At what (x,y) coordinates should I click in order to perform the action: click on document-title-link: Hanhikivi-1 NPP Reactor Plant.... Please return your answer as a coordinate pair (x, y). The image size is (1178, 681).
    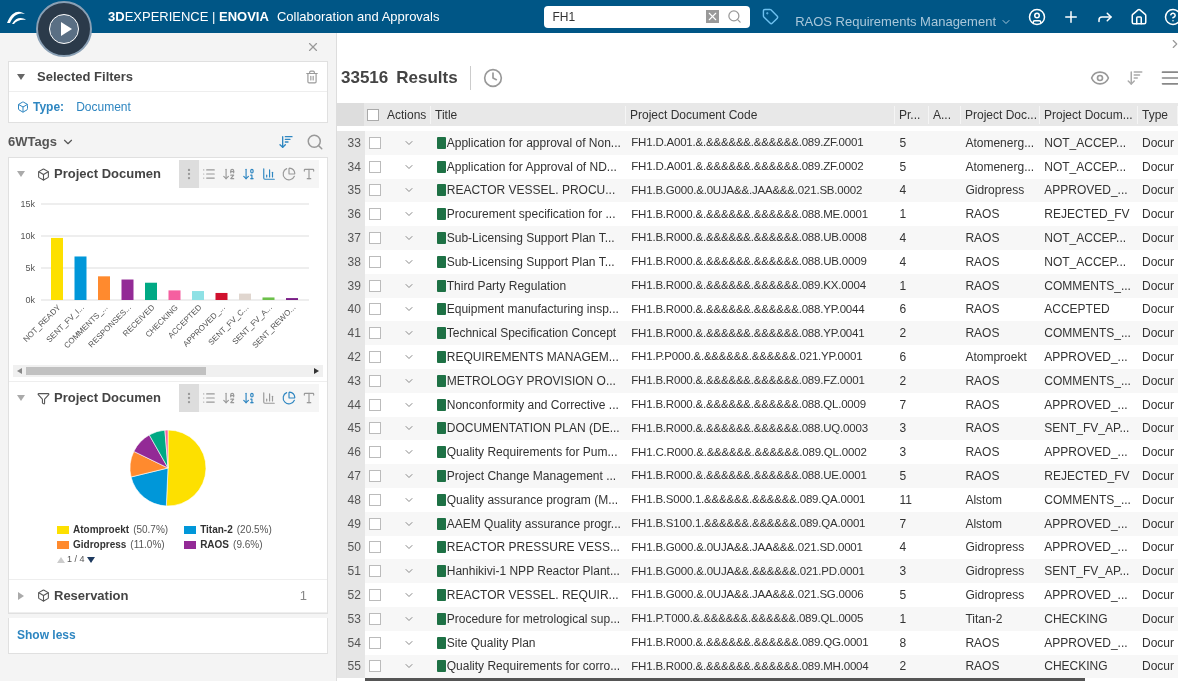
    Looking at the image, I should click on (533, 571).